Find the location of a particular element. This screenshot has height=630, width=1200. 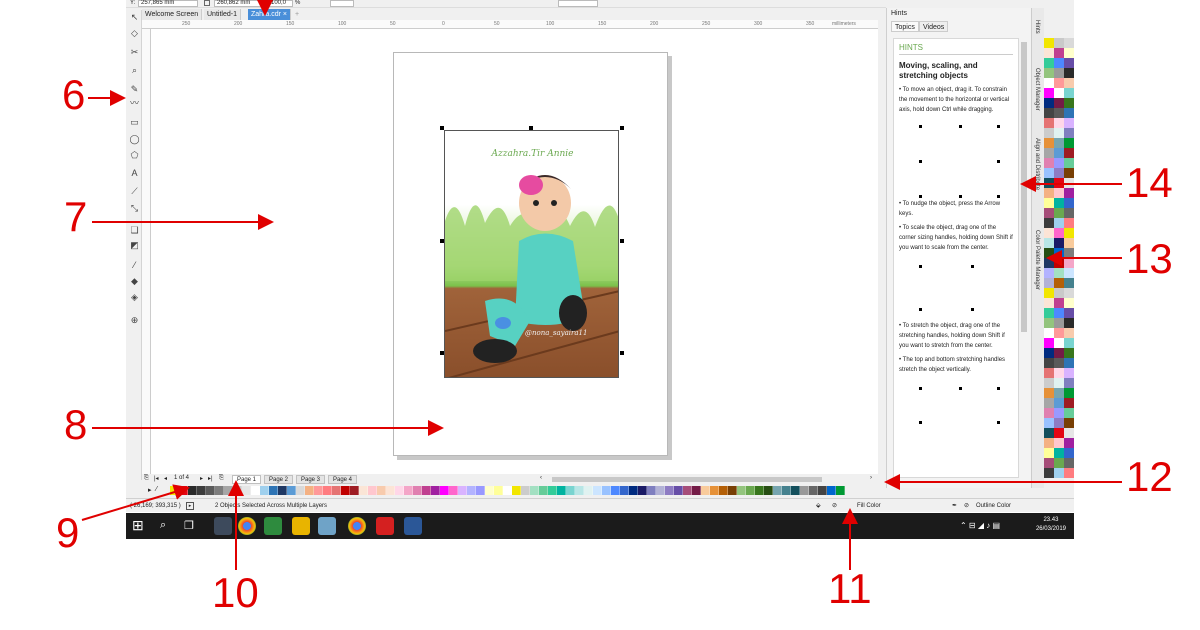

callout-14: 14 is located at coordinates (1149, 182).